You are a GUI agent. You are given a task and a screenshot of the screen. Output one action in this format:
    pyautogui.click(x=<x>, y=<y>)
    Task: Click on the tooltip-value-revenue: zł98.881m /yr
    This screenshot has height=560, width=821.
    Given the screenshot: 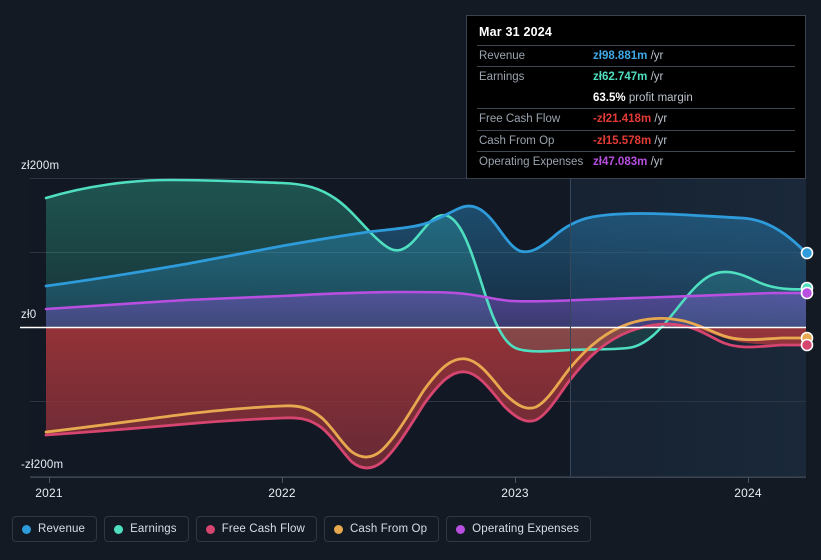 What is the action you would take?
    pyautogui.click(x=693, y=56)
    